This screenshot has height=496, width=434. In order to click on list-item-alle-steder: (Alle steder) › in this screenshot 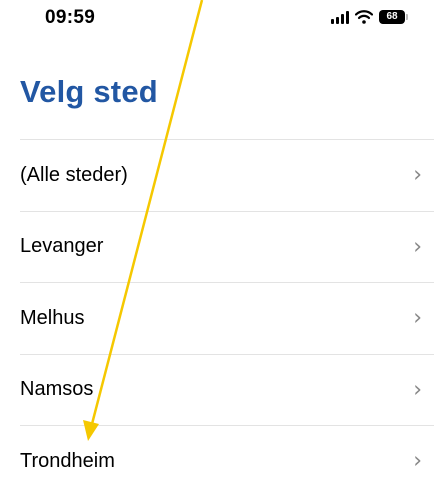, I will do `click(227, 175)`.